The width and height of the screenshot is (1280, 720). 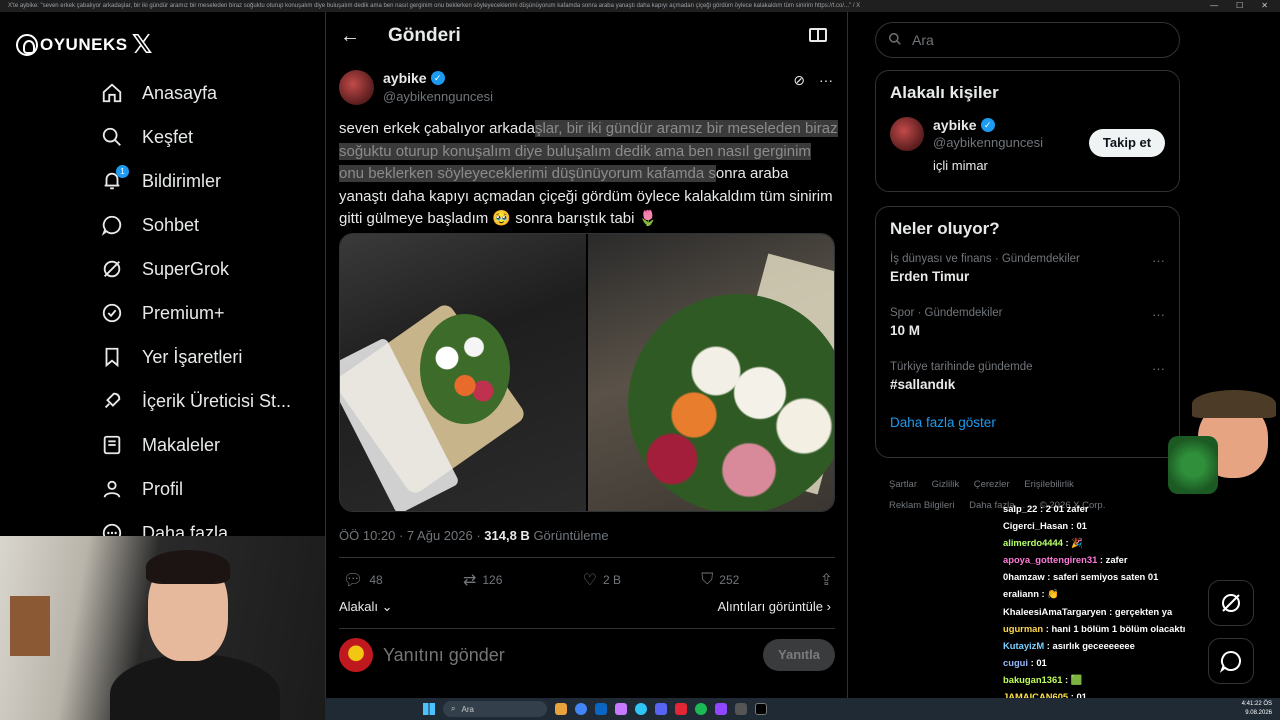 I want to click on nav-item-supergrok: SuperGrok, so click(x=195, y=269).